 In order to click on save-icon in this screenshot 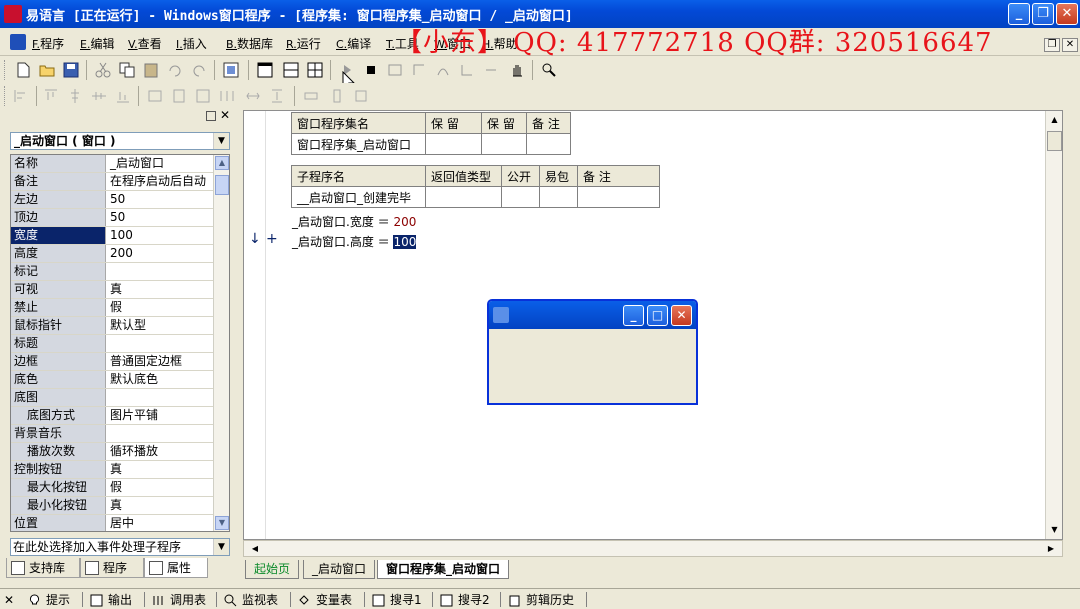, I will do `click(71, 70)`.